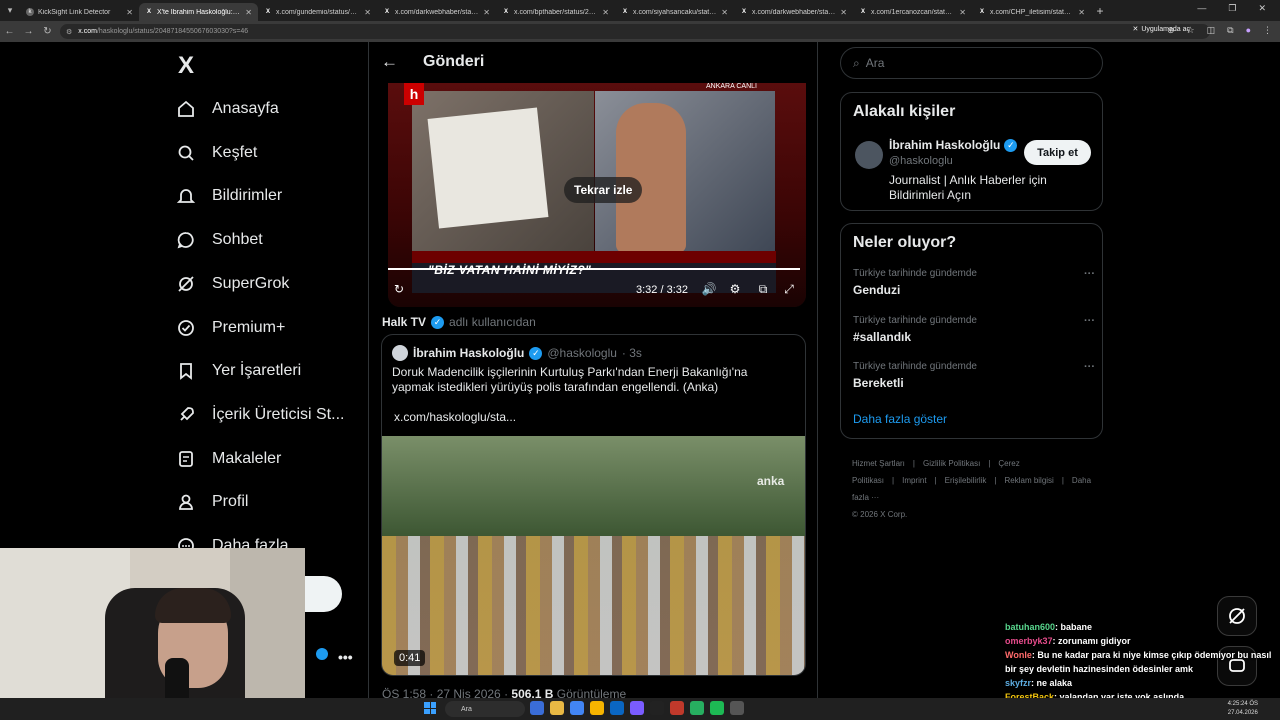  Describe the element at coordinates (9, 31) in the screenshot. I see `back-icon: ←` at that location.